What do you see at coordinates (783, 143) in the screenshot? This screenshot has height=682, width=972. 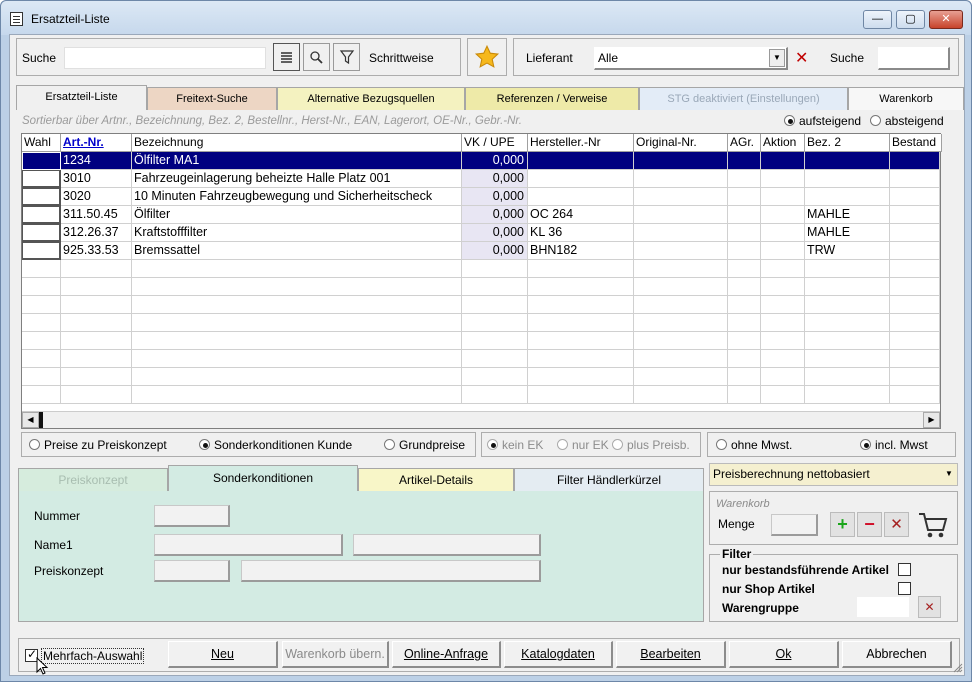 I see `col-header-aktion: Aktion` at bounding box center [783, 143].